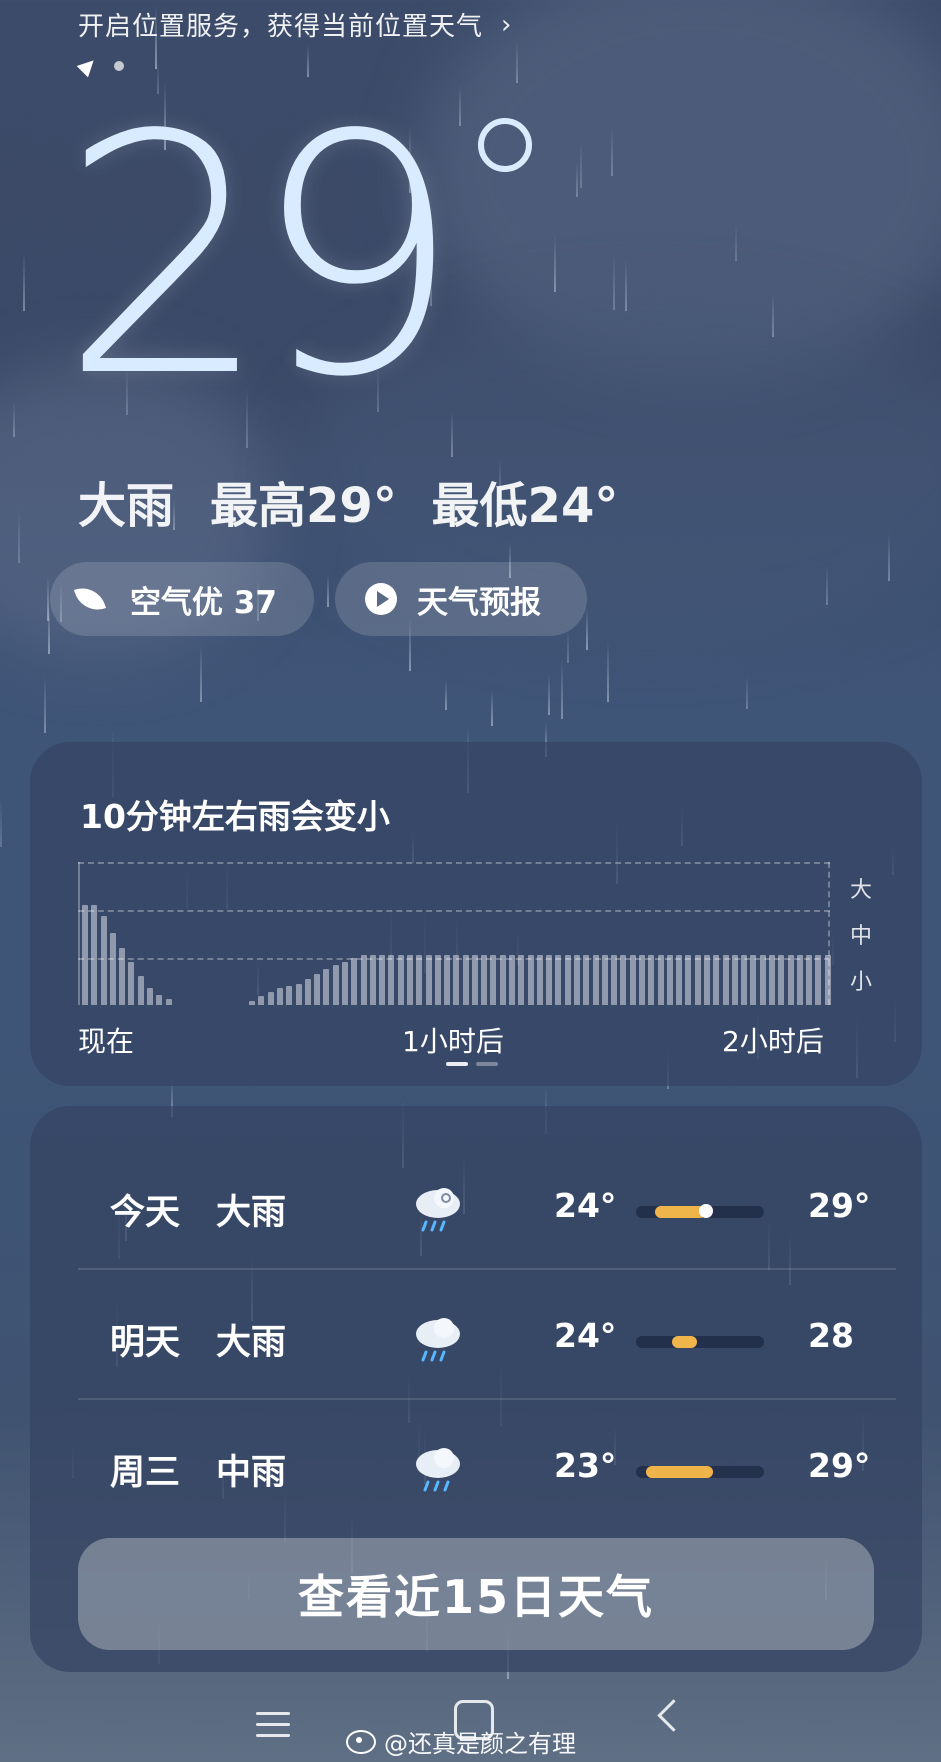 This screenshot has width=941, height=1762. Describe the element at coordinates (585, 1465) in the screenshot. I see `low-temp: 23°` at that location.